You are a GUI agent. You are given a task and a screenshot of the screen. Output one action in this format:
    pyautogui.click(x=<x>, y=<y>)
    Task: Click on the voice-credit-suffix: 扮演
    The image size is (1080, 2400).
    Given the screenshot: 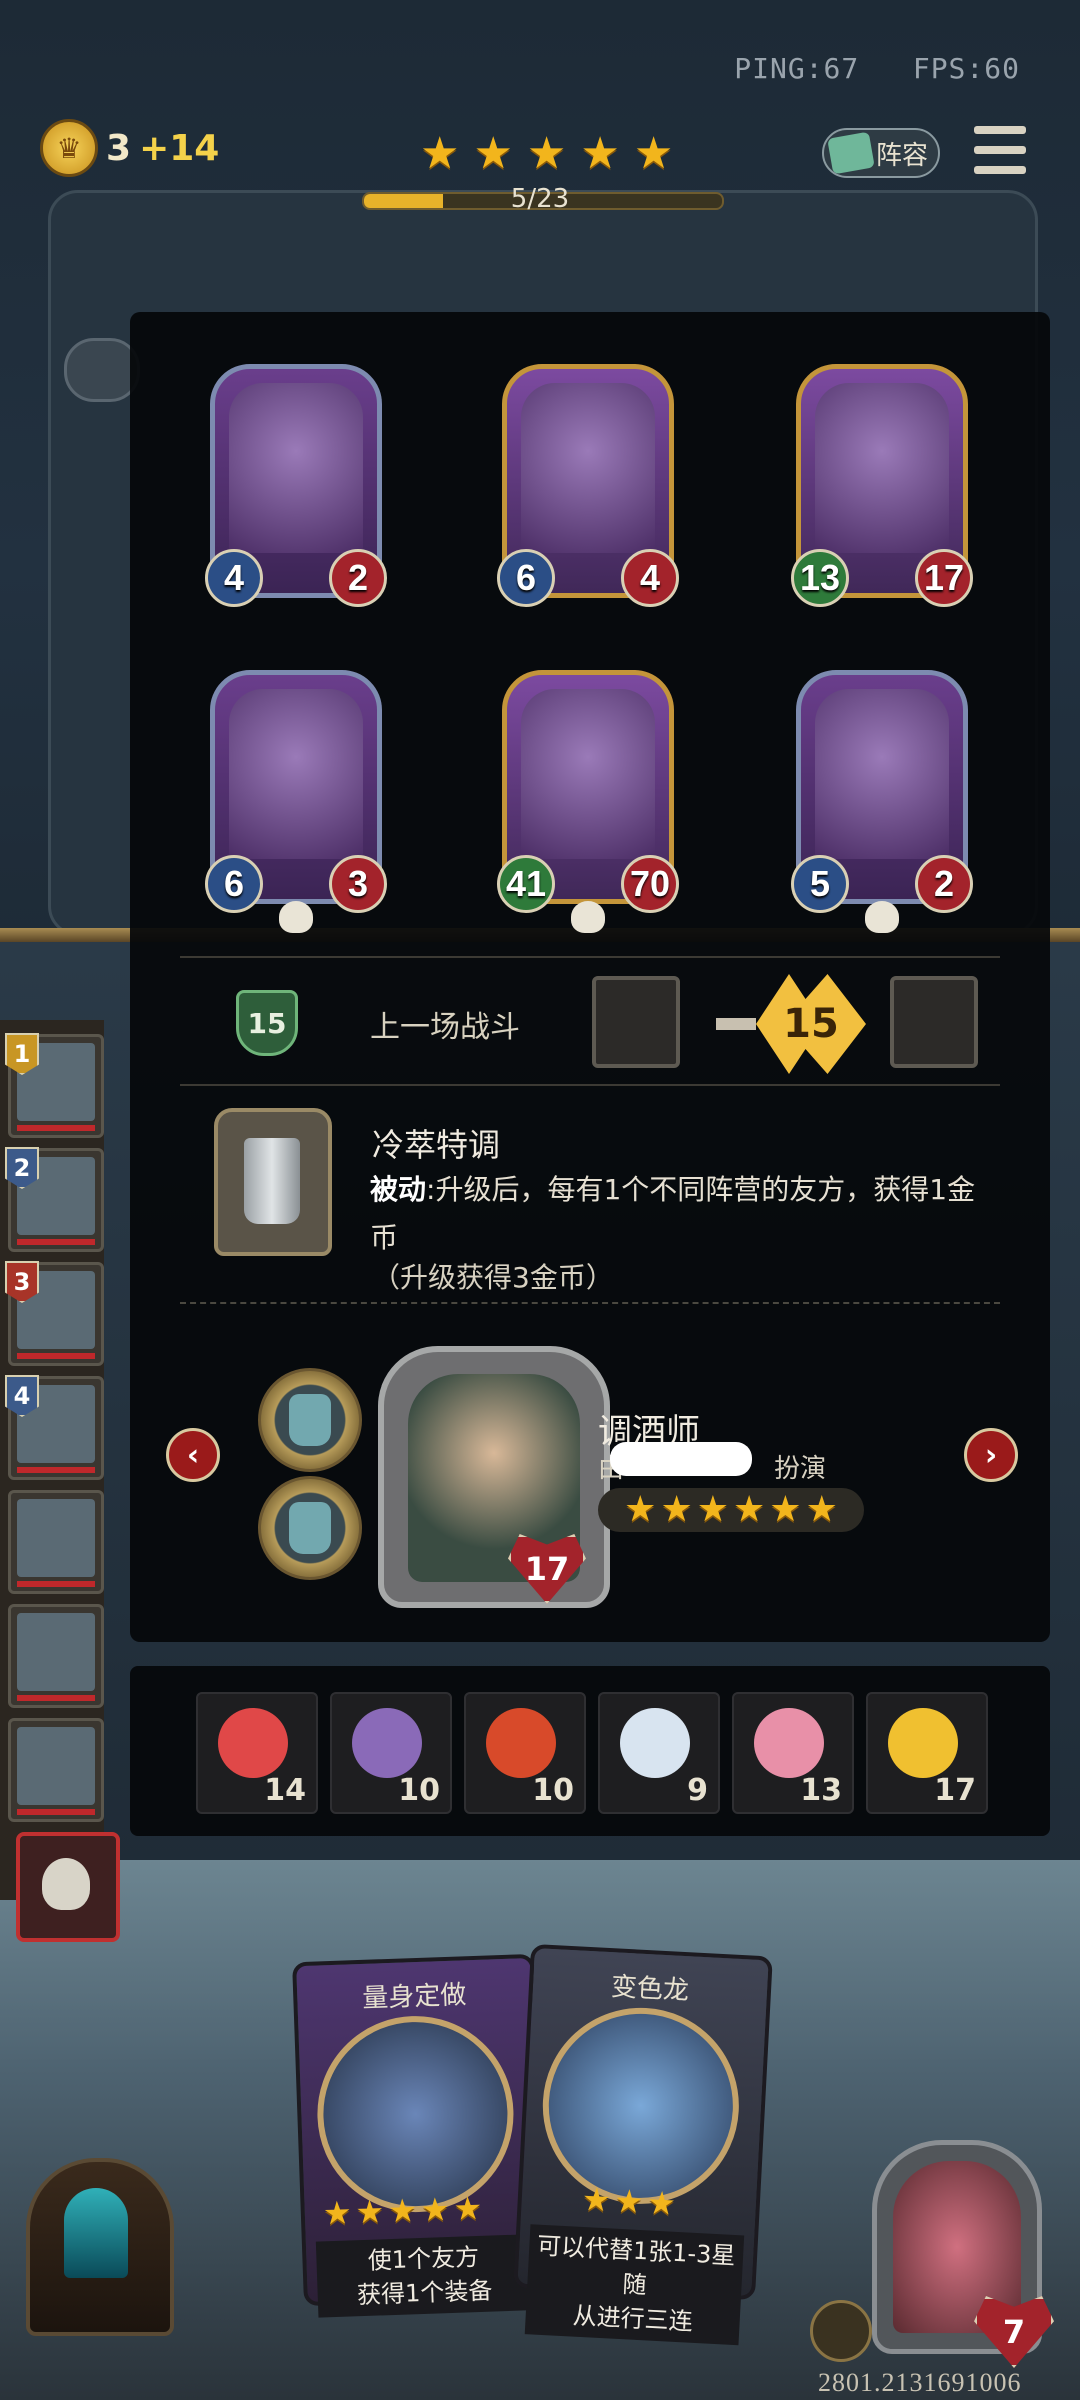 What is the action you would take?
    pyautogui.click(x=800, y=1469)
    